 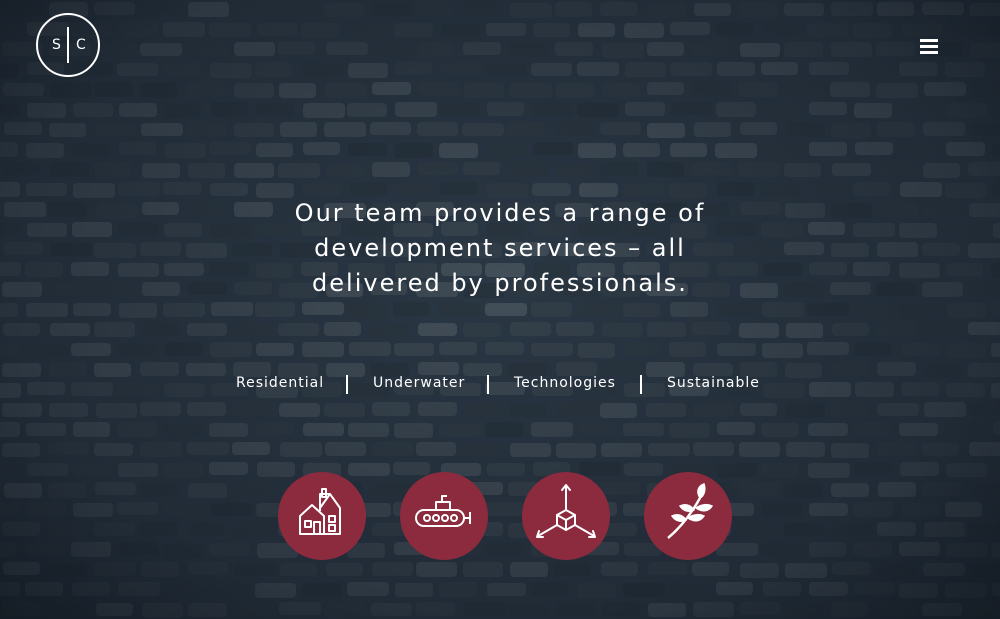 What do you see at coordinates (488, 384) in the screenshot?
I see `service-separator` at bounding box center [488, 384].